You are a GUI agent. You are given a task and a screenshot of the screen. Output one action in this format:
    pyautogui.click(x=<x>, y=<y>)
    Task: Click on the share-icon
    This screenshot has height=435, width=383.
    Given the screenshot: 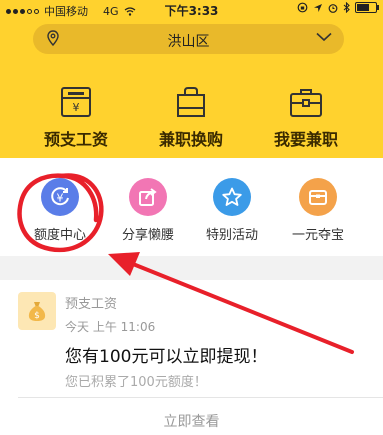 What is the action you would take?
    pyautogui.click(x=148, y=197)
    